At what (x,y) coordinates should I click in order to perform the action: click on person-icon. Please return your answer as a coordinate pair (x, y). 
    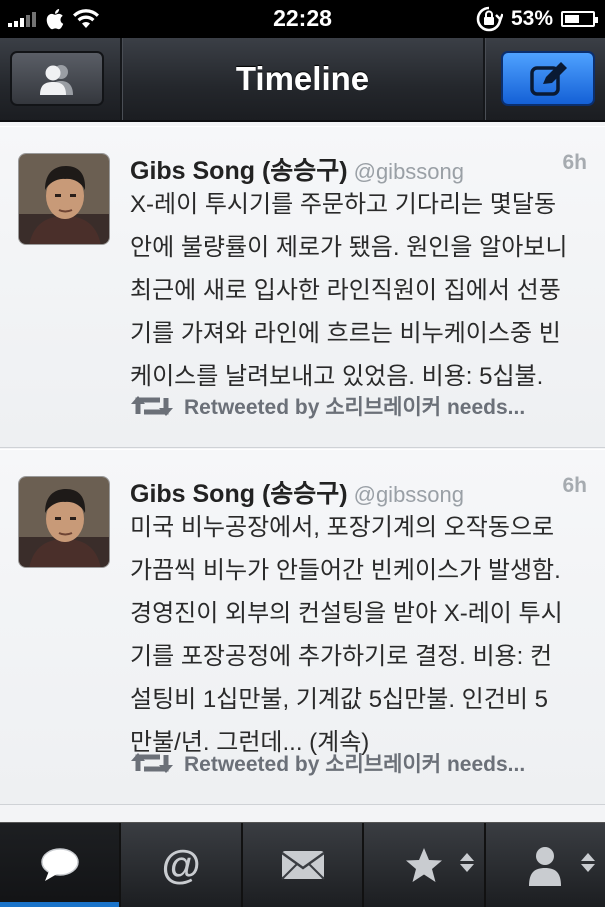
    Looking at the image, I should click on (545, 866).